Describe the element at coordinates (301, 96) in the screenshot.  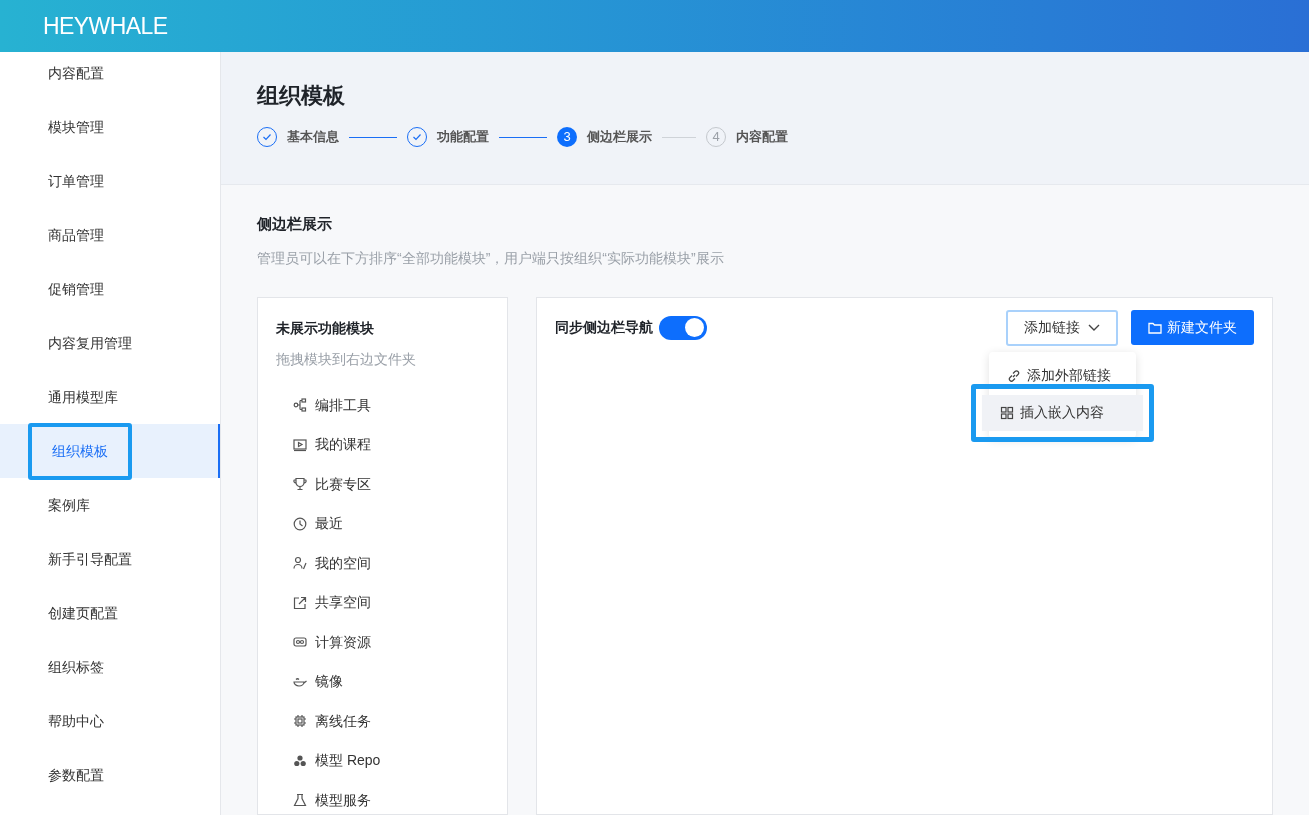
I see `page-title: 组织模板` at that location.